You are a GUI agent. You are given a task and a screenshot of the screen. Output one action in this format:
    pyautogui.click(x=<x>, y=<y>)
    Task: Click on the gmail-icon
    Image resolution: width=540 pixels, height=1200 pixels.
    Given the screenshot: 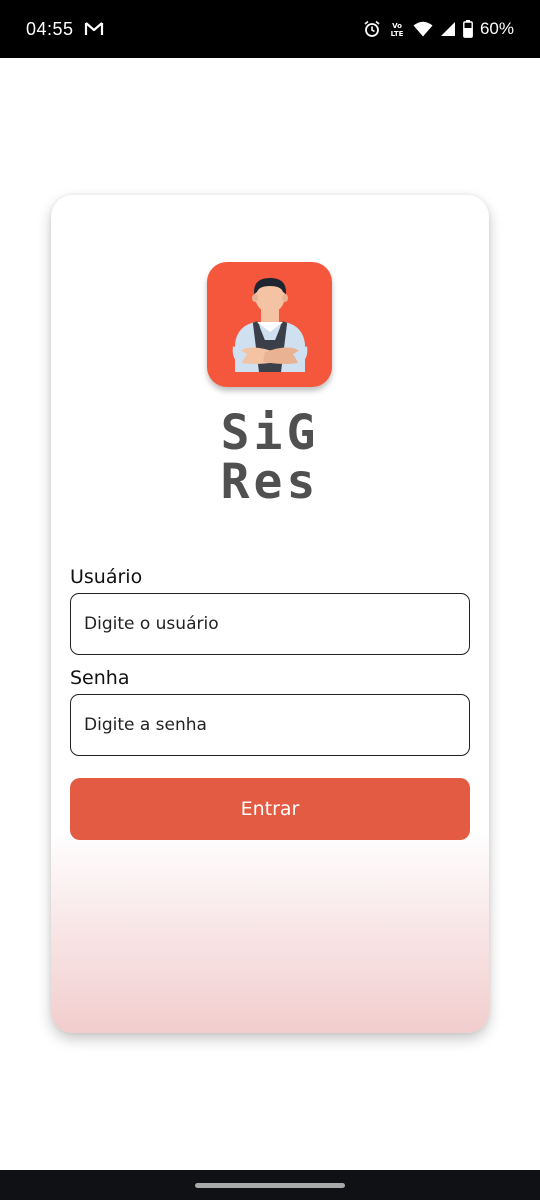 What is the action you would take?
    pyautogui.click(x=94, y=29)
    